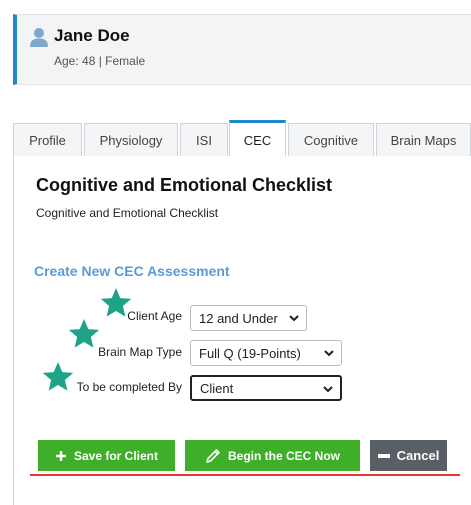 The height and width of the screenshot is (505, 471). I want to click on tab-label: Profile, so click(47, 140).